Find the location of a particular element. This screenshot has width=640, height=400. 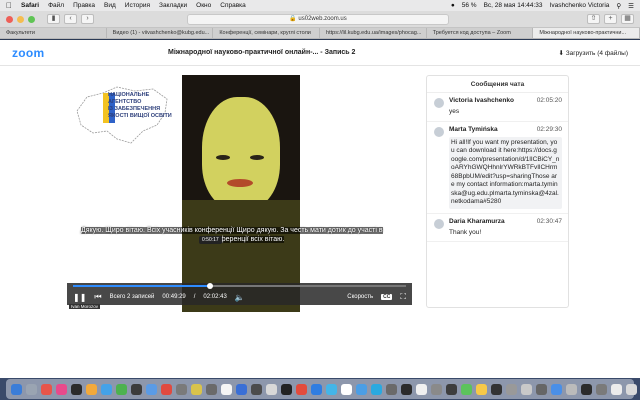

speed-button: Скорость is located at coordinates (360, 297).